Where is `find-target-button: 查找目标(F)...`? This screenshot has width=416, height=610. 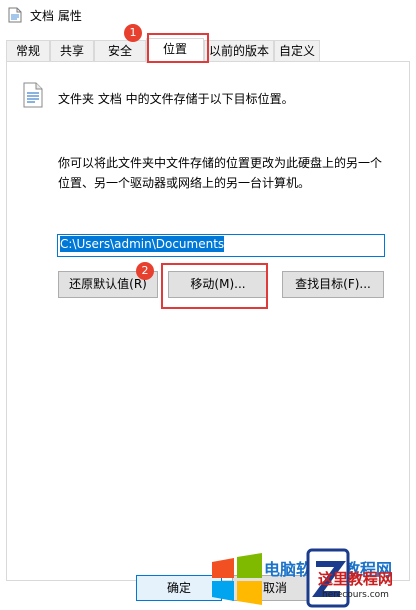 find-target-button: 查找目标(F)... is located at coordinates (333, 284).